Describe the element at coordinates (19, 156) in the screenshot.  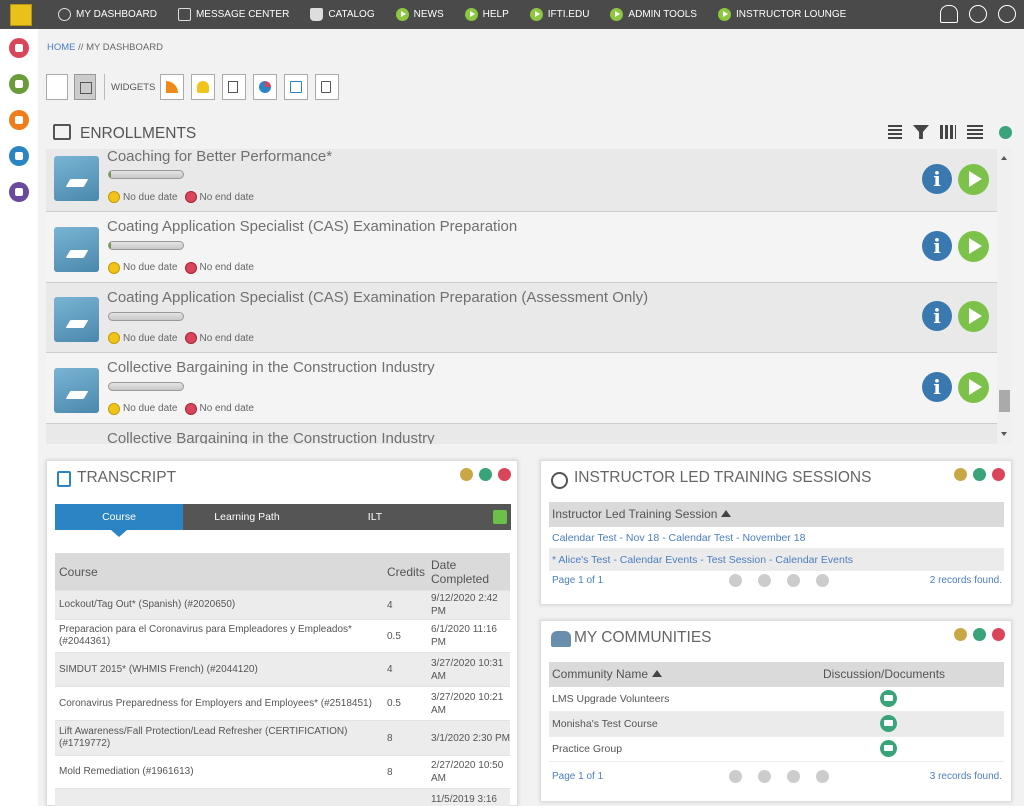
I see `book-icon` at that location.